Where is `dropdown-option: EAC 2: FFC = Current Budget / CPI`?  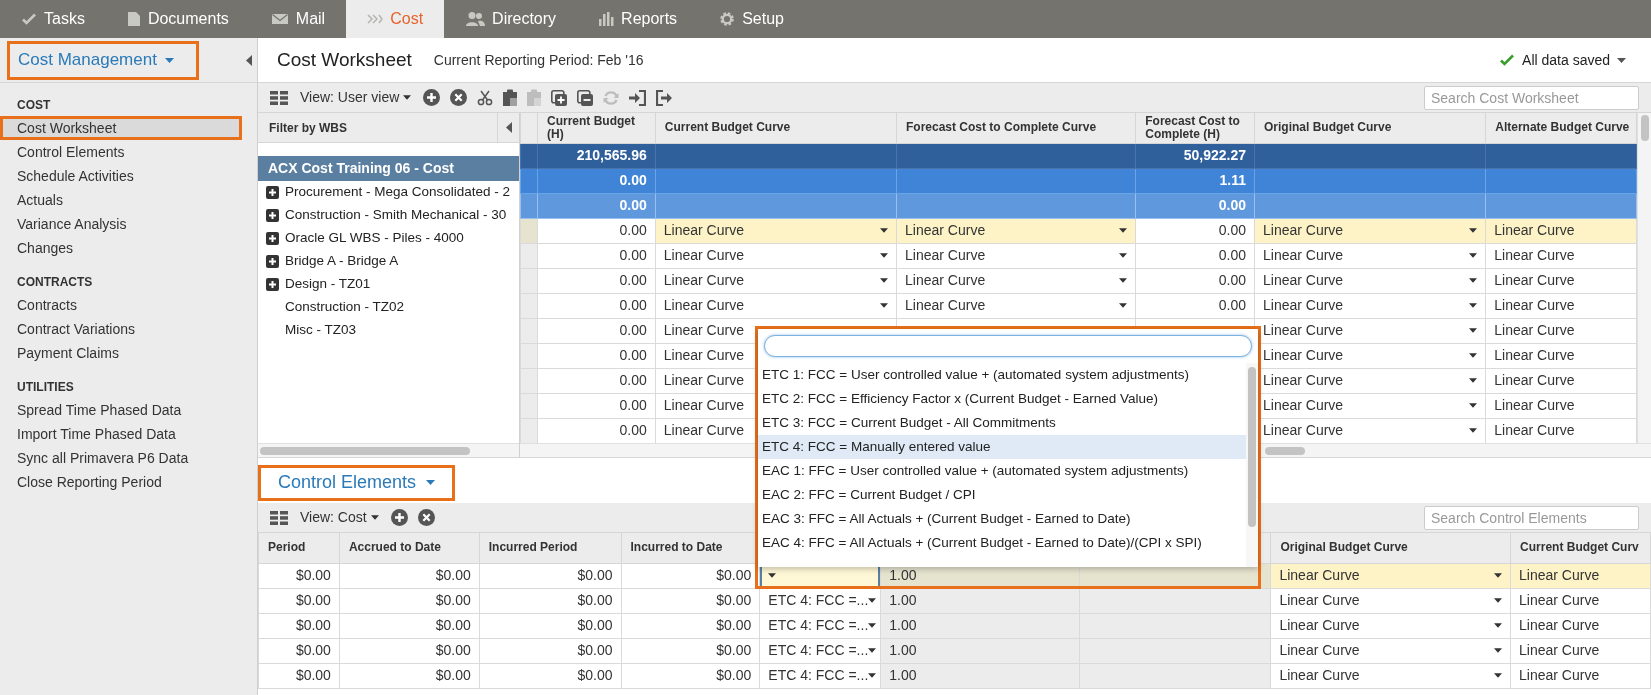
dropdown-option: EAC 2: FFC = Current Budget / CPI is located at coordinates (1002, 495).